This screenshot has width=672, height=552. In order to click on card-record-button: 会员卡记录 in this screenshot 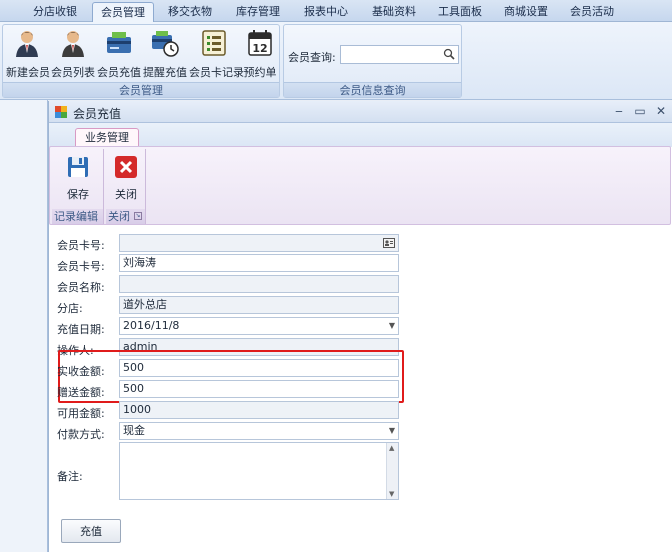, I will do `click(216, 54)`.